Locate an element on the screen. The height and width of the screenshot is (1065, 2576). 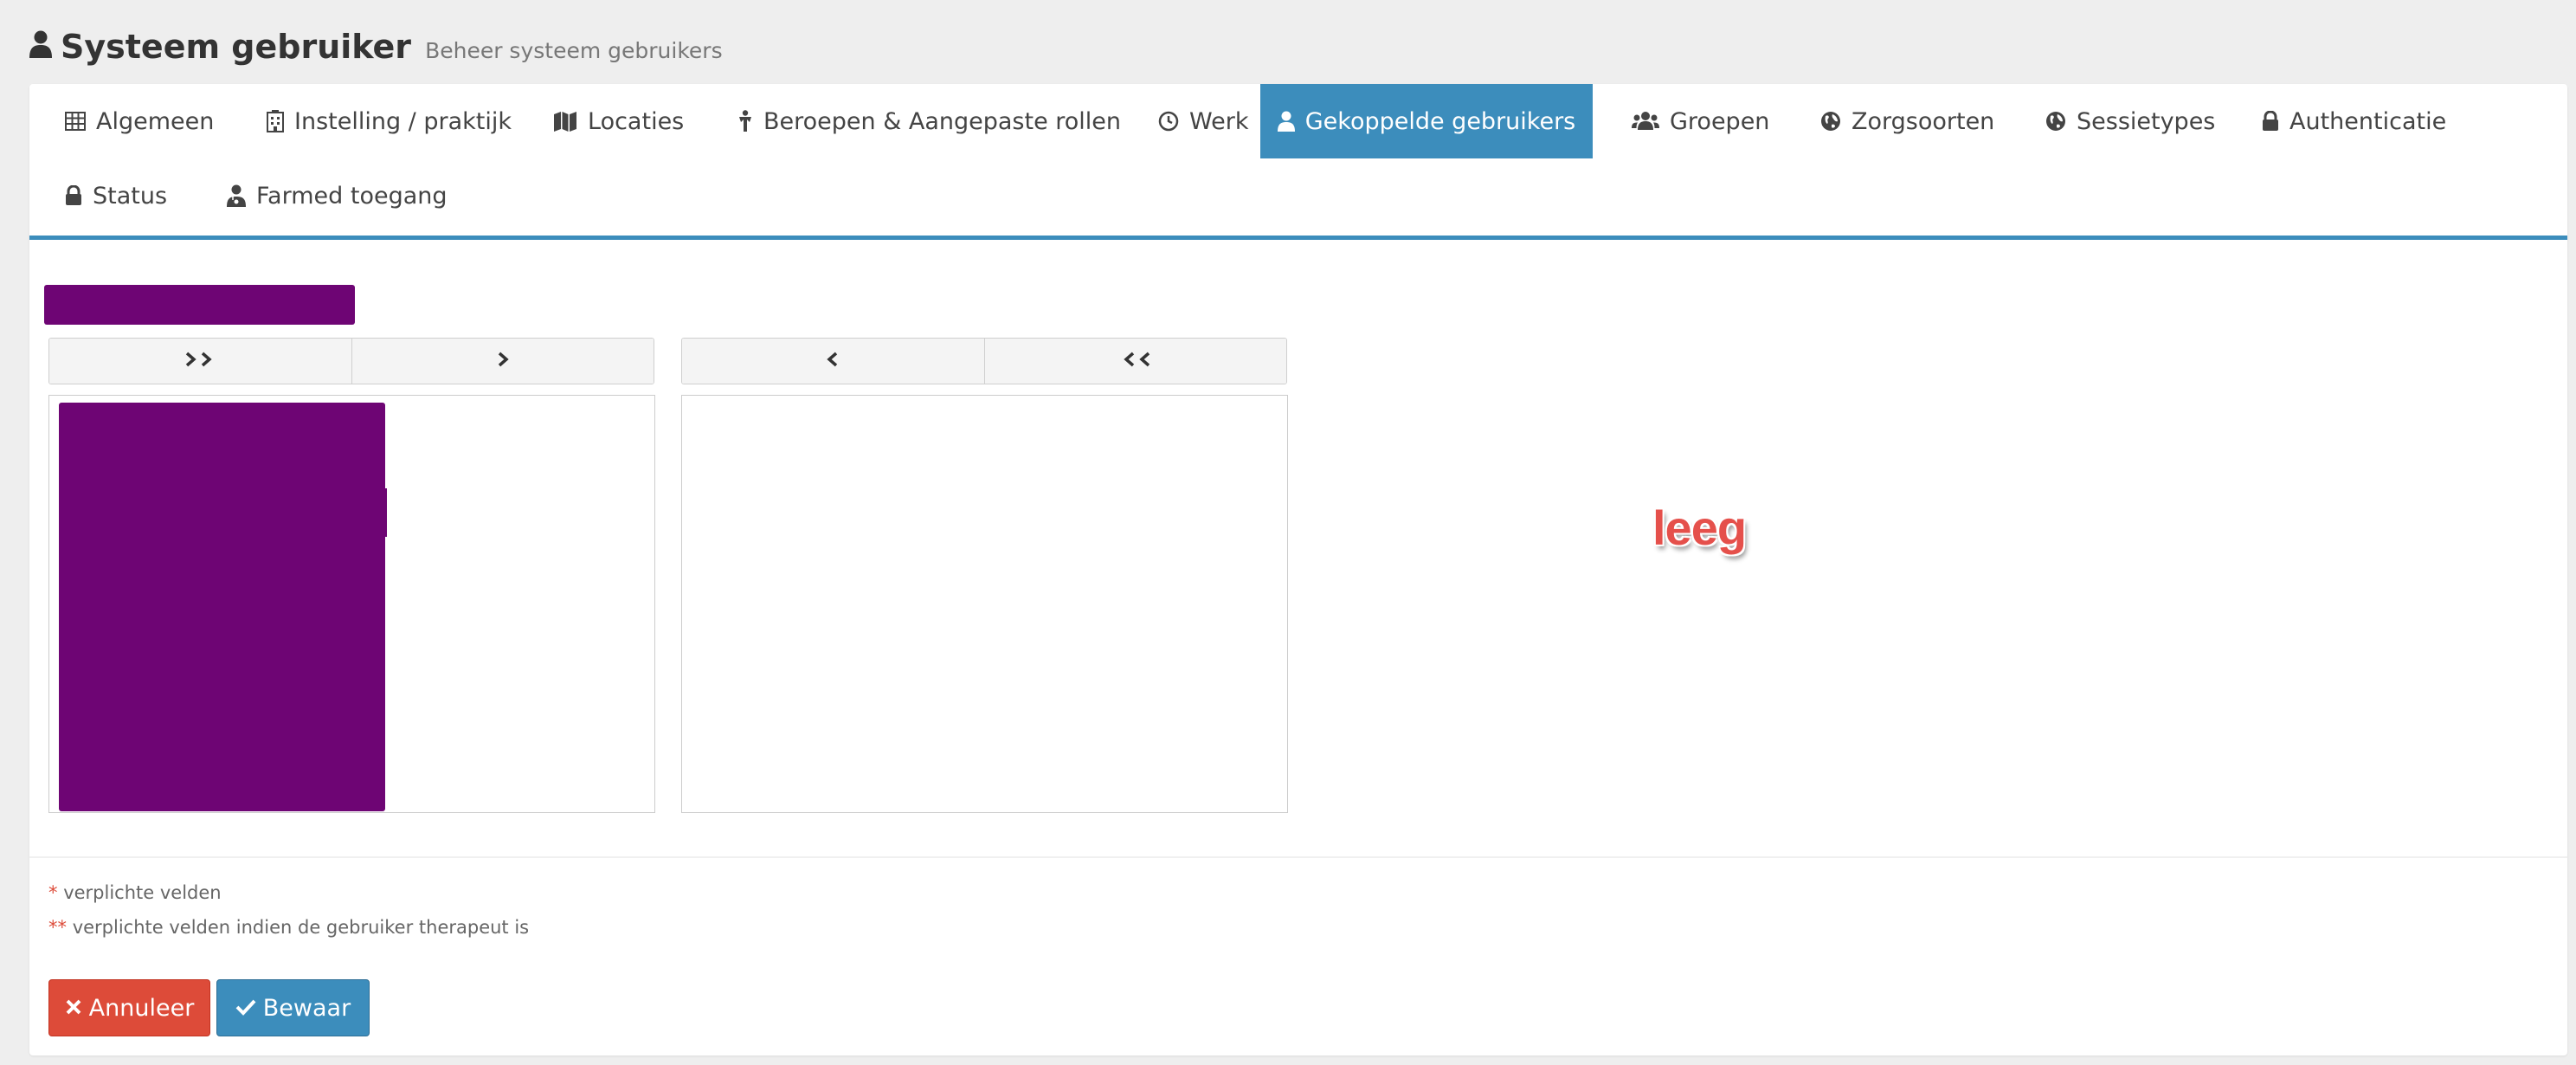
redacted-label is located at coordinates (199, 305).